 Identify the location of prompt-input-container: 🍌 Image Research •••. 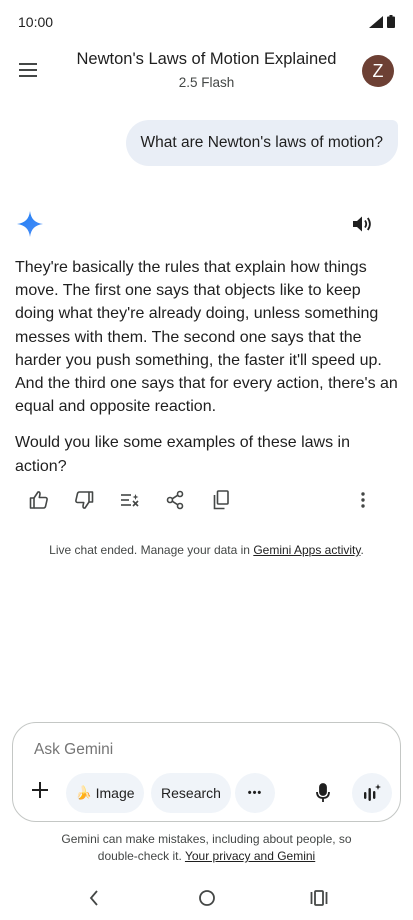
(206, 772).